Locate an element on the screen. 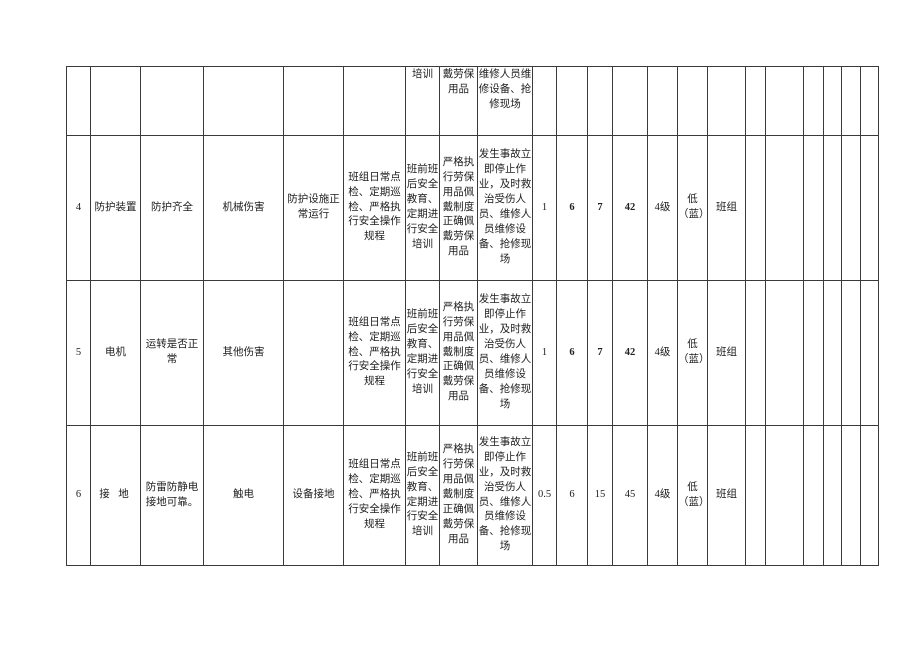 The height and width of the screenshot is (651, 920). cell-responsible-unit is located at coordinates (726, 101).